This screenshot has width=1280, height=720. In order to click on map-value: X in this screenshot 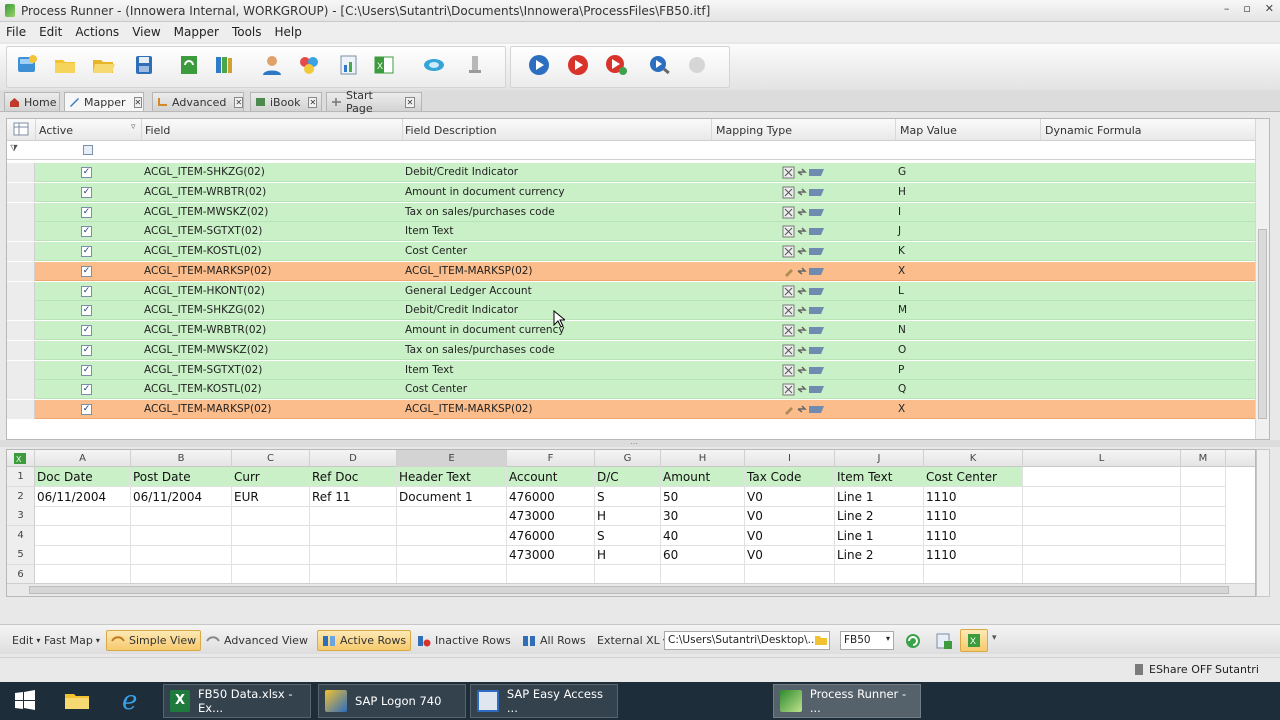, I will do `click(901, 271)`.